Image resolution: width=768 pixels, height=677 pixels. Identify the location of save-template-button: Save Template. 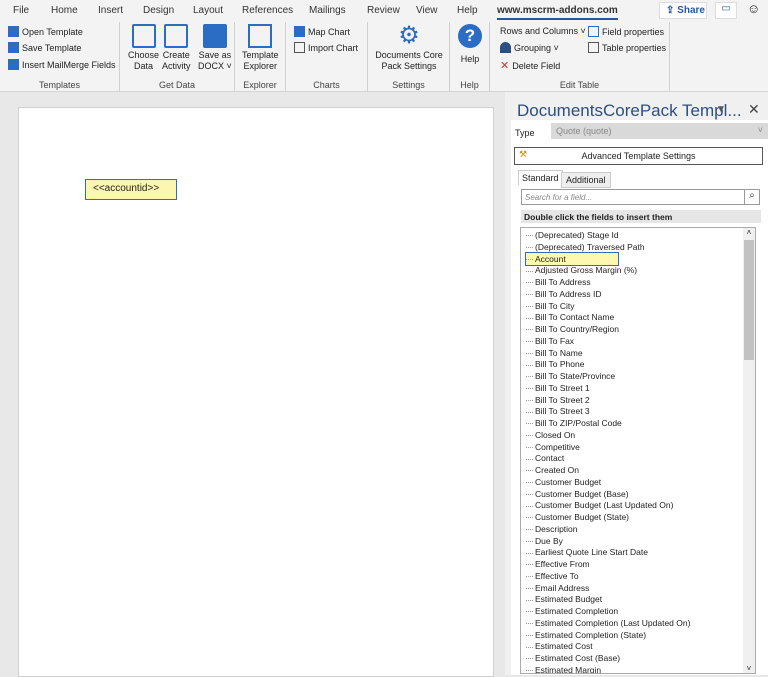
(44, 47).